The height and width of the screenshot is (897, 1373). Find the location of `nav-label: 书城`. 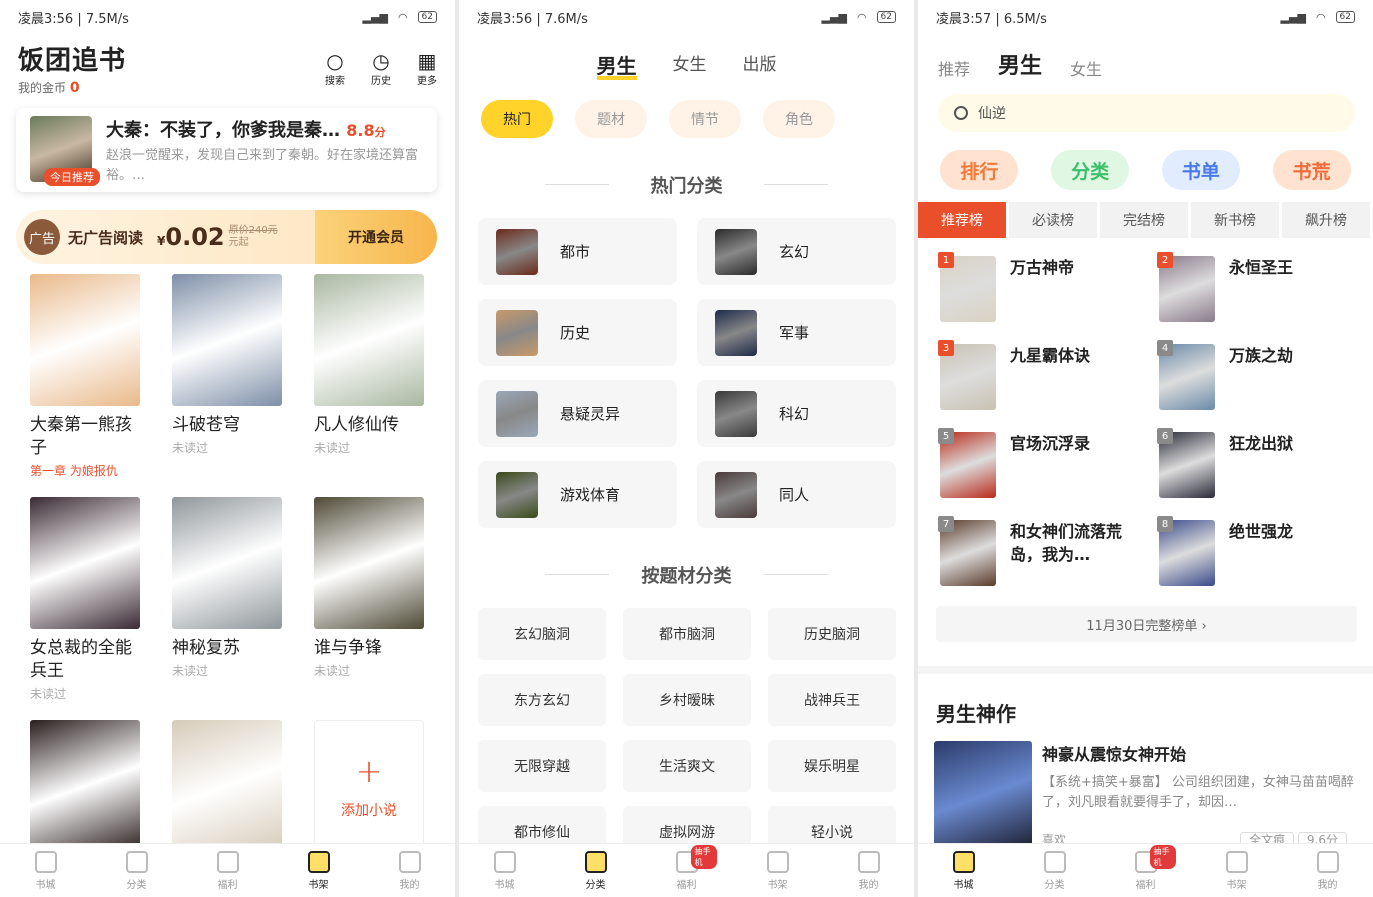

nav-label: 书城 is located at coordinates (963, 885).